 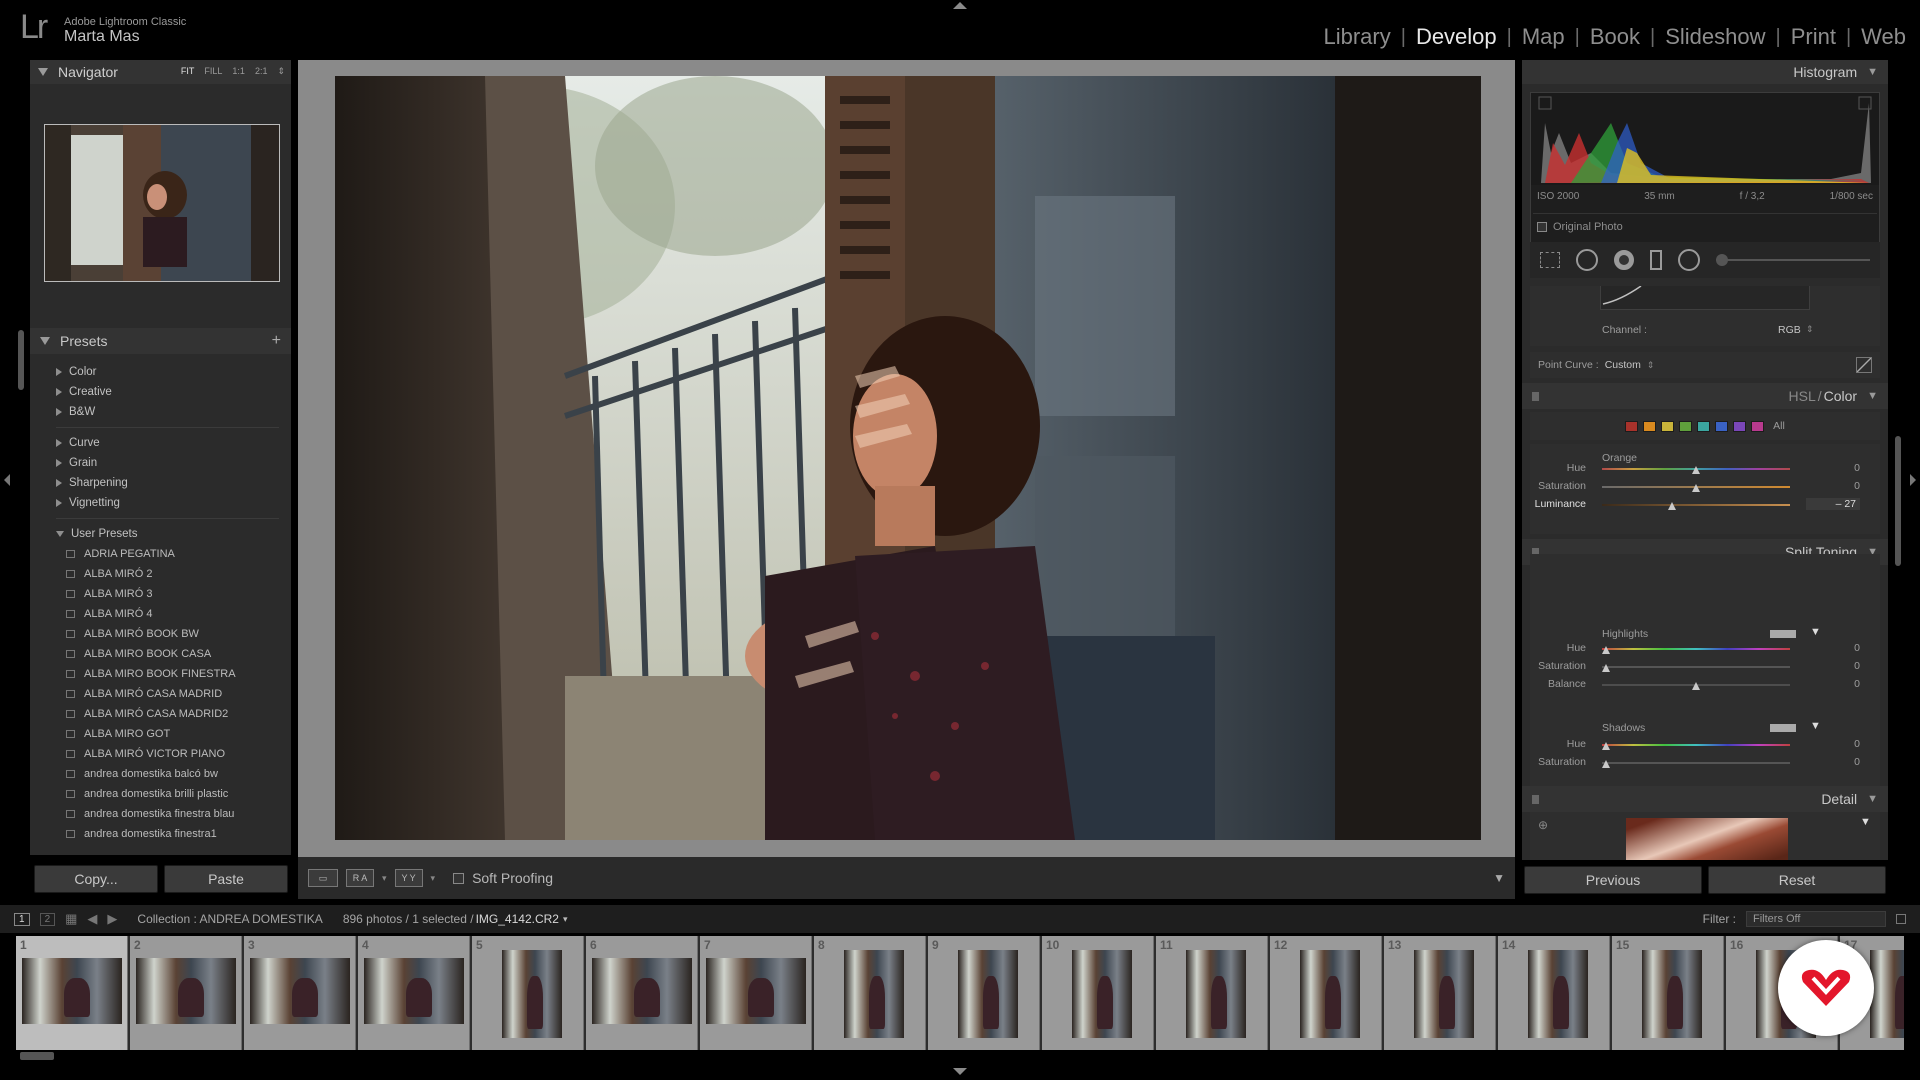 What do you see at coordinates (1651, 365) in the screenshot?
I see `point-curve-chevron-icon: ⇕` at bounding box center [1651, 365].